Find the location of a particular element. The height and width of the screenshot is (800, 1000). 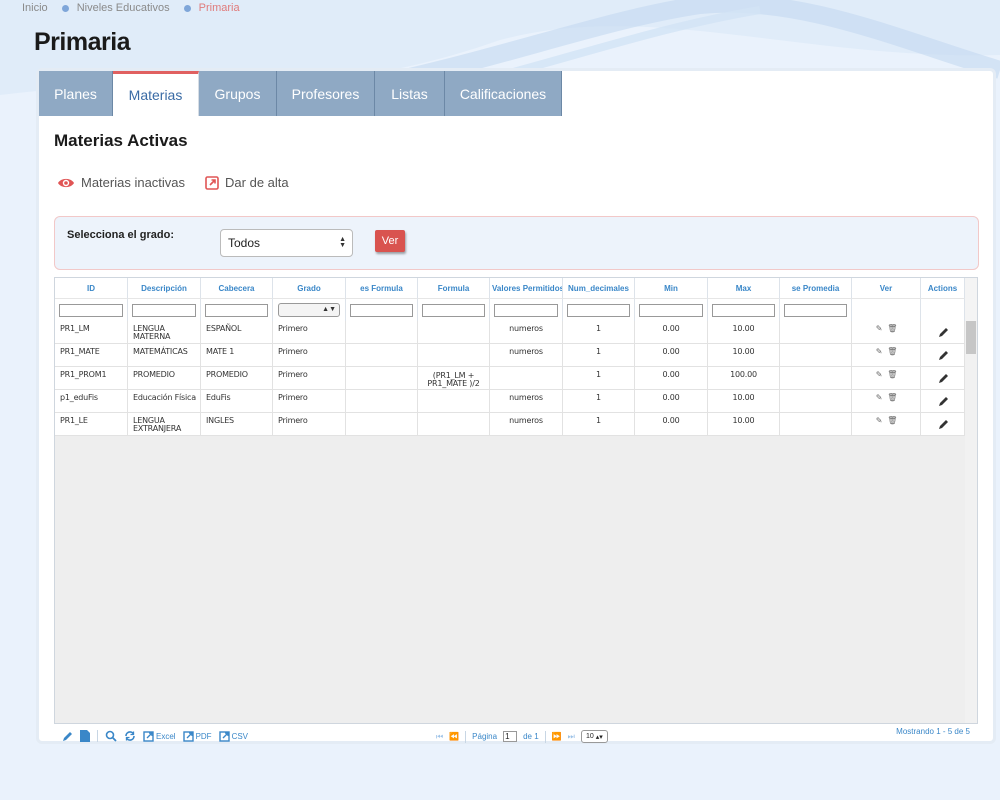

filter-input-max is located at coordinates (743, 310).